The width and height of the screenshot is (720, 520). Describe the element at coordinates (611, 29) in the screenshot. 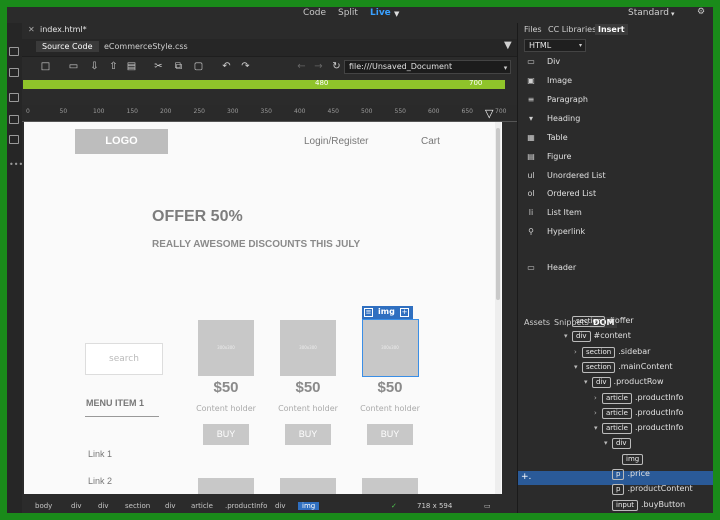

I see `tab-insert: Insert` at that location.